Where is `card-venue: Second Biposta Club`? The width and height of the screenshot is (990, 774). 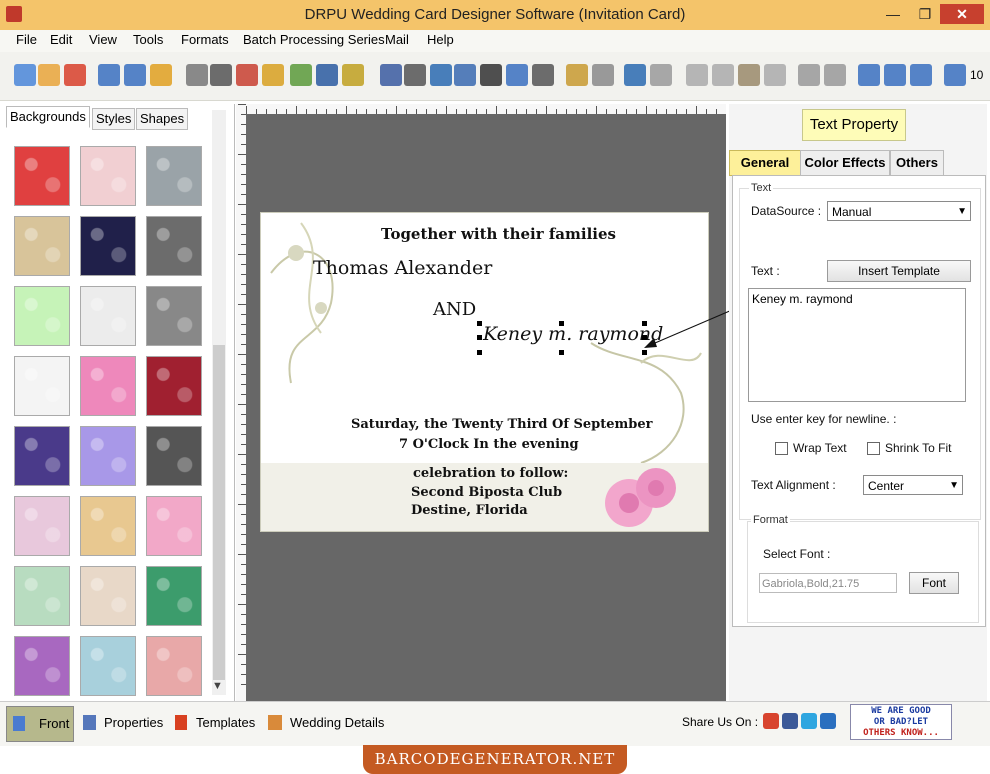
card-venue: Second Biposta Club is located at coordinates (486, 492).